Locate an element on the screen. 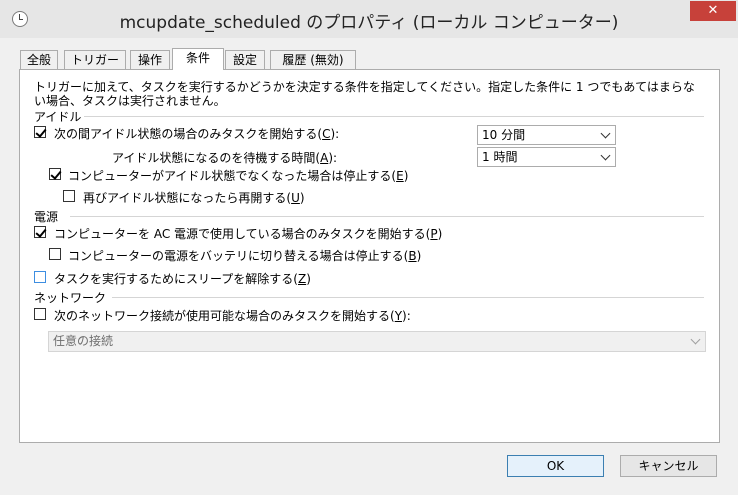 The image size is (738, 495). start-if-idle-label: 次の間アイドル状態の場合のみタスクを開始する(C): is located at coordinates (196, 133).